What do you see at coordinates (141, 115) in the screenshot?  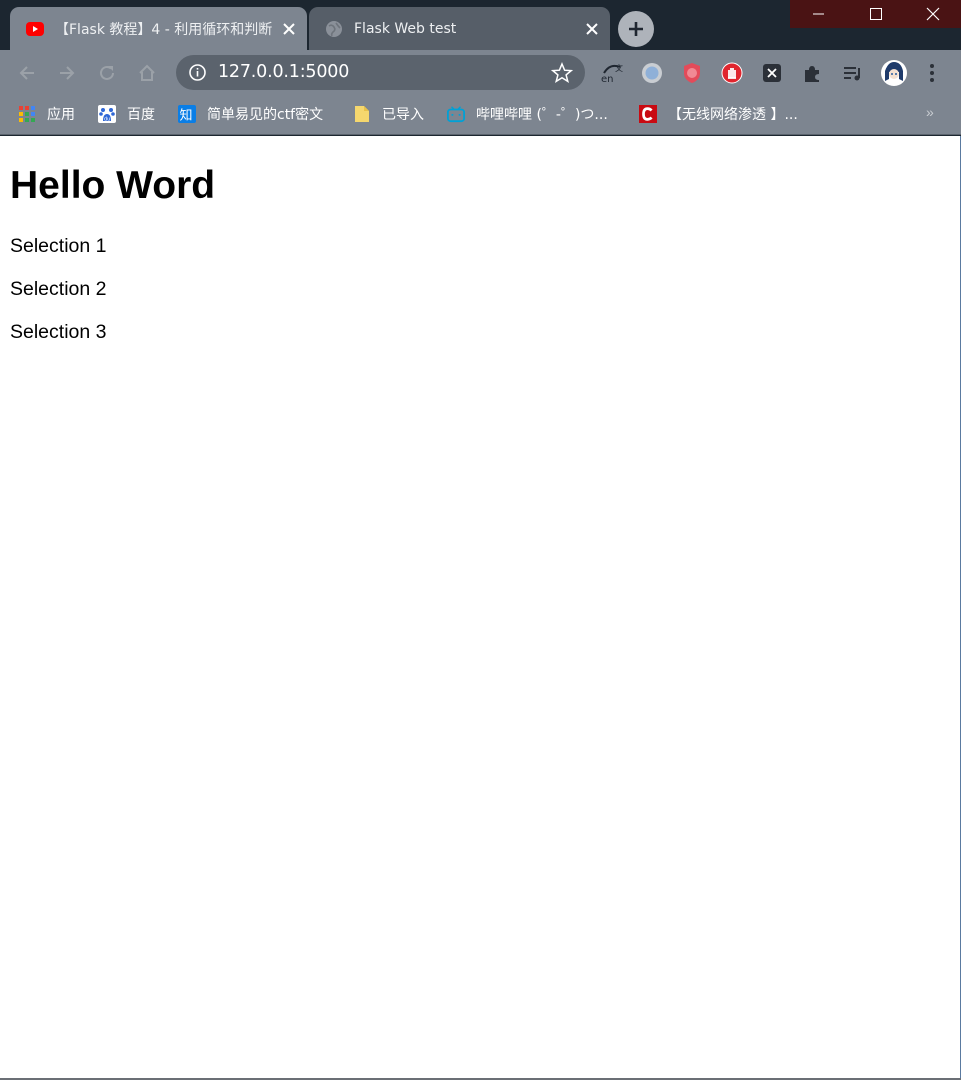 I see `bookmark-label: 百度` at bounding box center [141, 115].